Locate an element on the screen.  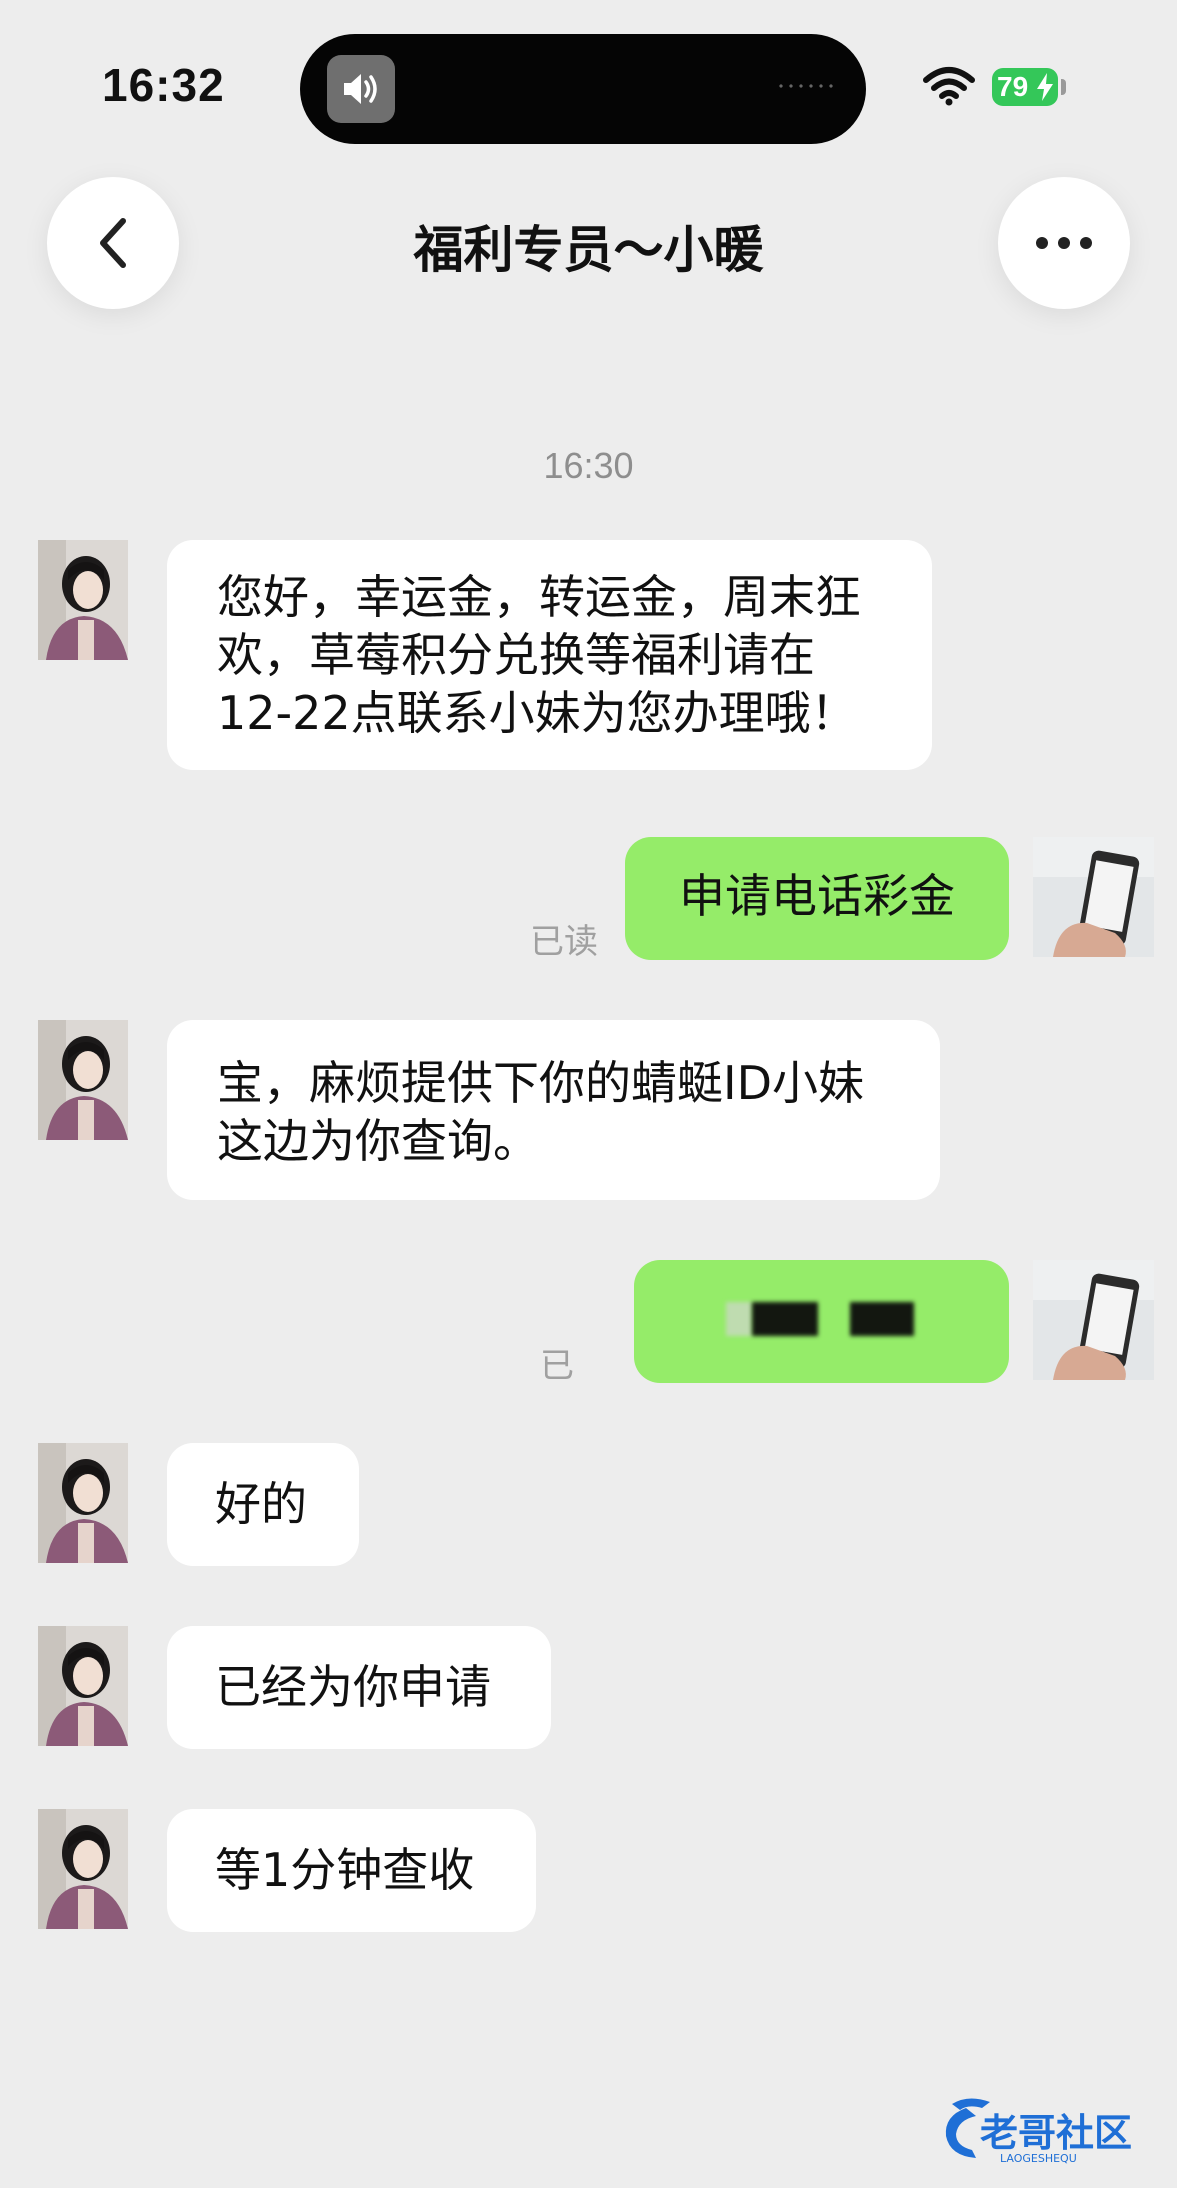
charging-bolt-icon is located at coordinates (1045, 87).